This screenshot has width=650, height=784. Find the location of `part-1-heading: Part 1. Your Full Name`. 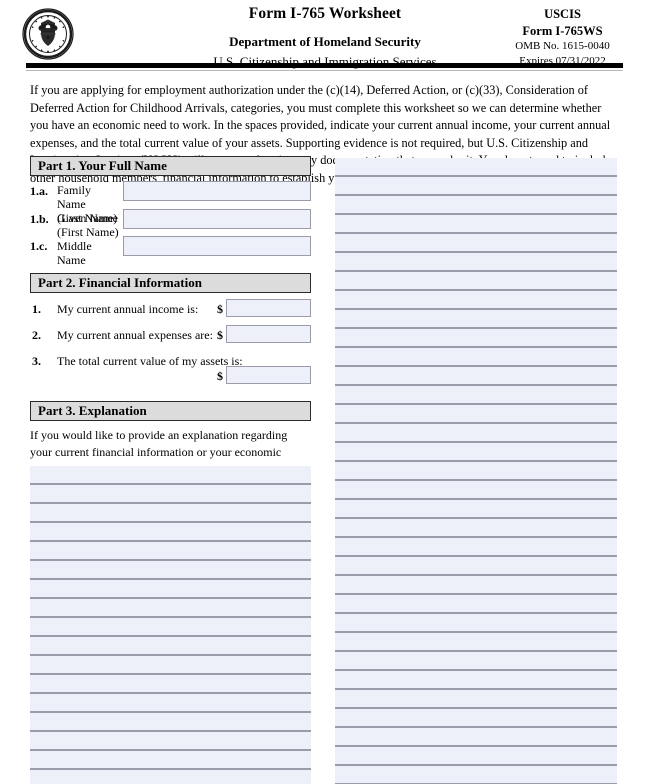

part-1-heading: Part 1. Your Full Name is located at coordinates (170, 166).